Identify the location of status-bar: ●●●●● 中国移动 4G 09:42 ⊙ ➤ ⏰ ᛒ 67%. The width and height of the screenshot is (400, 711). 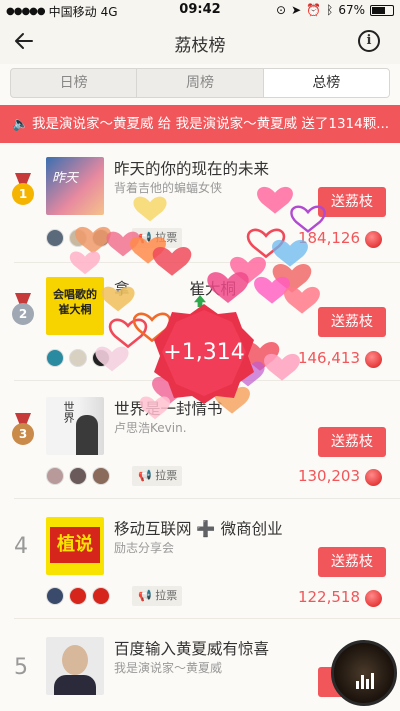
(200, 10).